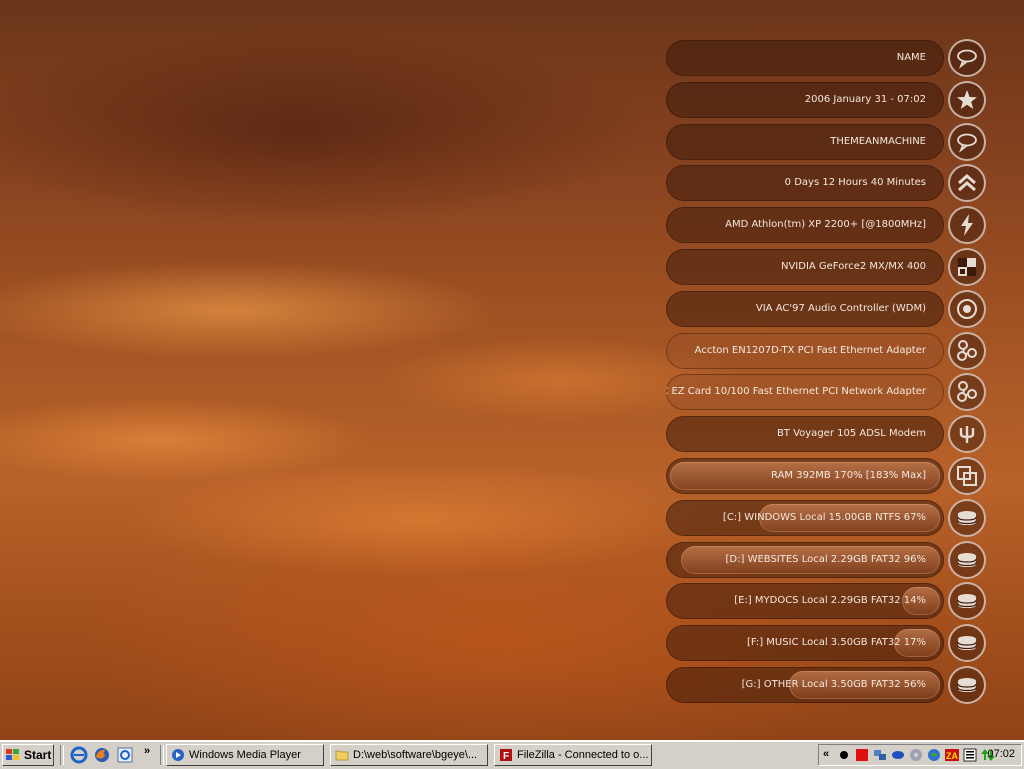 The height and width of the screenshot is (769, 1024). What do you see at coordinates (833, 684) in the screenshot?
I see `widget-label: [G:] OTHER Local 3.50GB FAT32 56%` at bounding box center [833, 684].